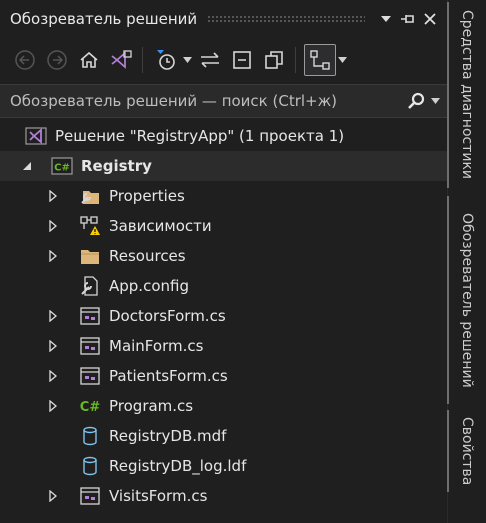 The width and height of the screenshot is (486, 523). What do you see at coordinates (36, 136) in the screenshot?
I see `vs-solution-icon` at bounding box center [36, 136].